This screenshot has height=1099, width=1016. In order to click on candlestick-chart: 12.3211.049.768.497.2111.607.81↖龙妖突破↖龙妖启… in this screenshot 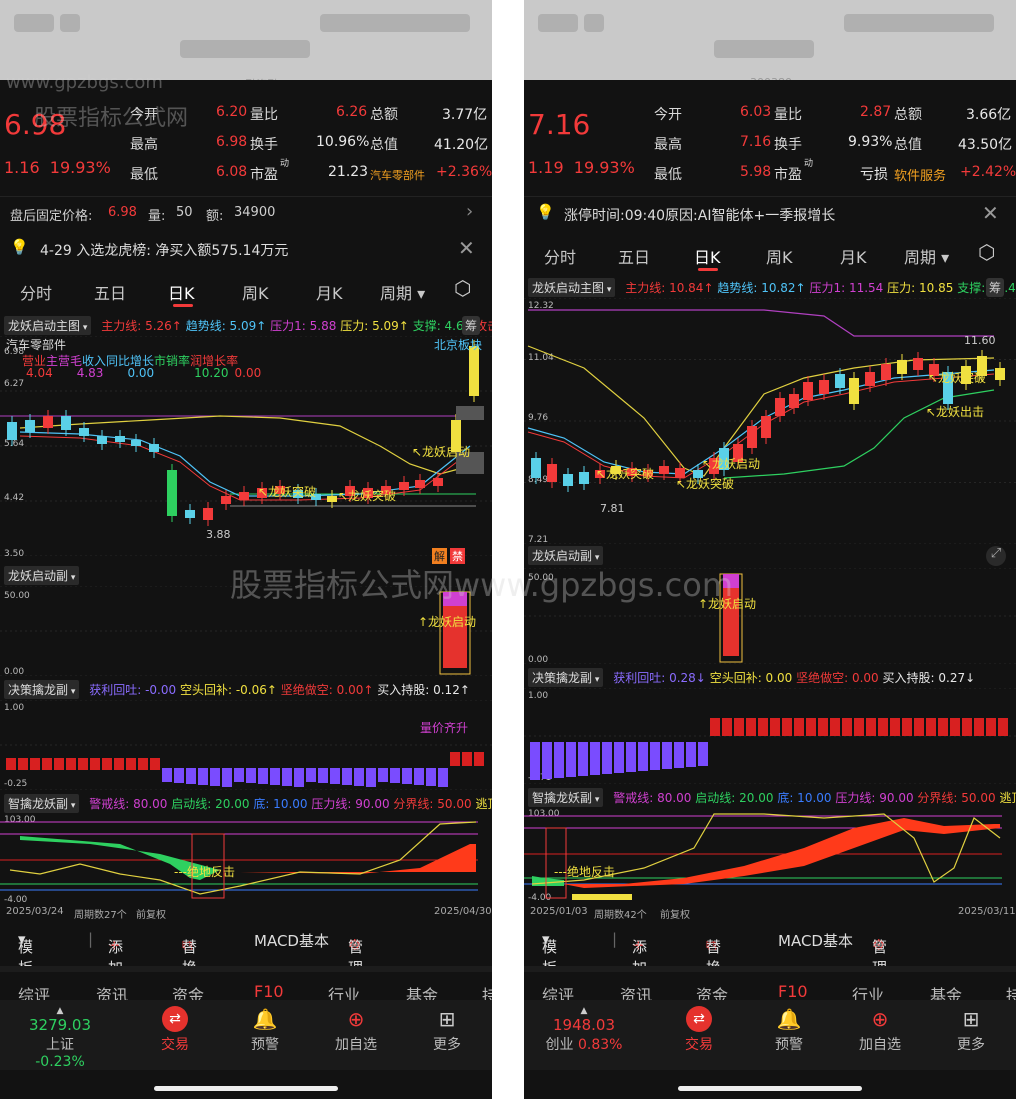, I will do `click(770, 421)`.